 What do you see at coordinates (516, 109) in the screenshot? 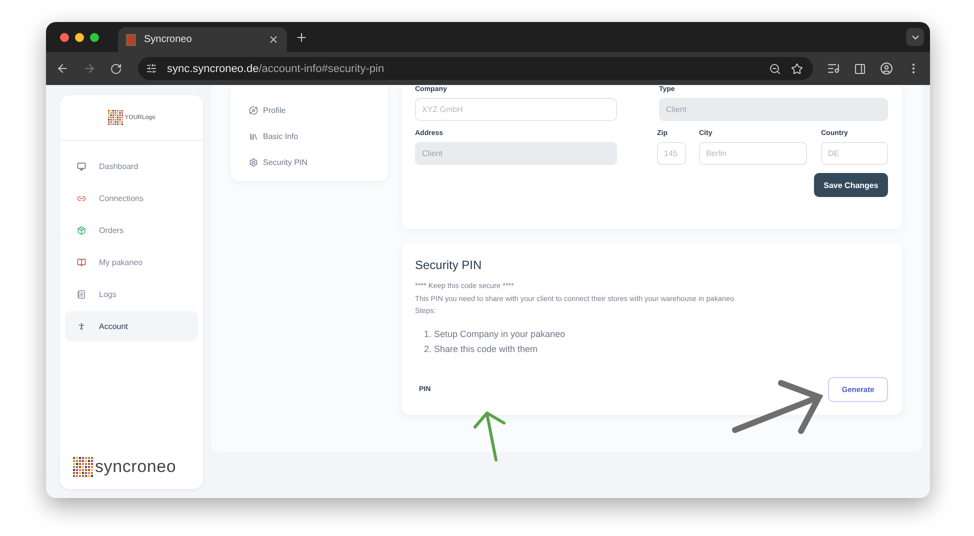
I see `input-field: XYZ GmbH` at bounding box center [516, 109].